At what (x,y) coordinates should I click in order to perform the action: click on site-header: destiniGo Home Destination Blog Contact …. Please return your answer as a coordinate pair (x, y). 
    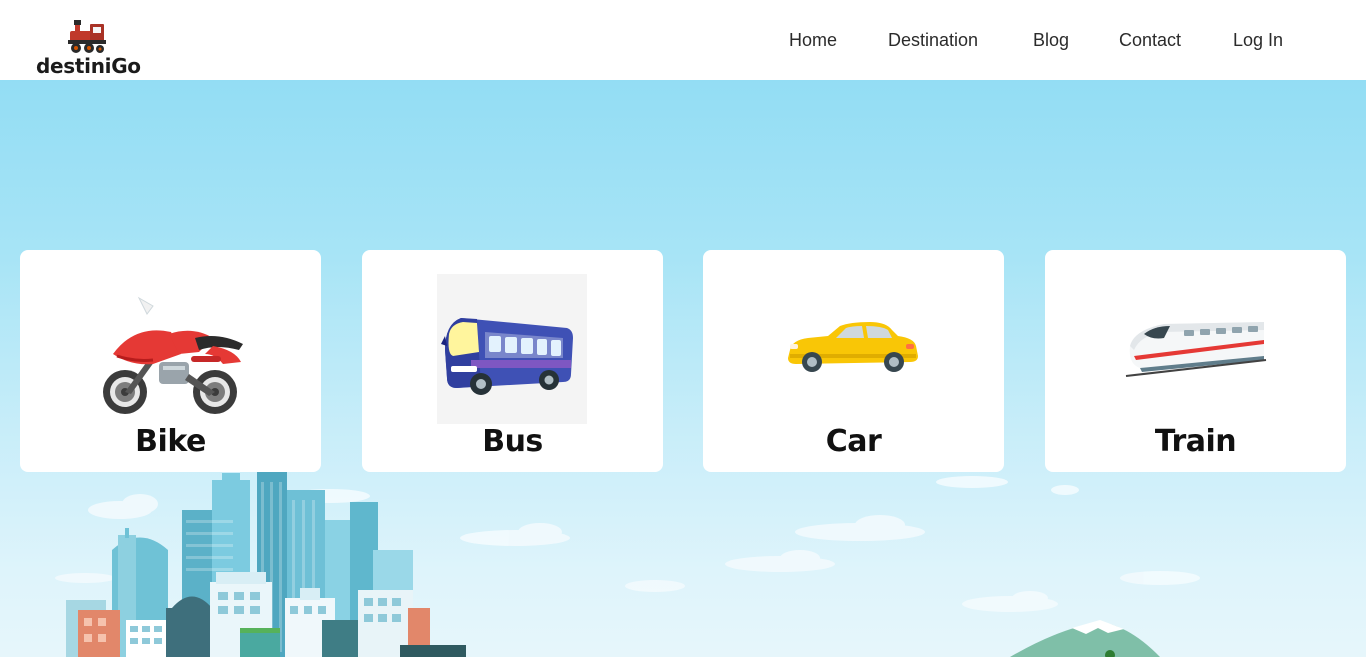
    Looking at the image, I should click on (683, 40).